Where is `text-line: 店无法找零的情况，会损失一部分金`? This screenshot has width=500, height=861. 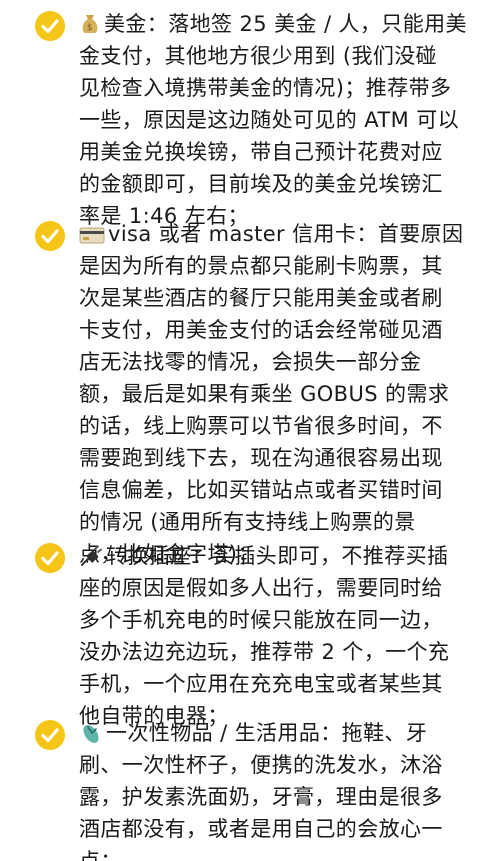
text-line: 店无法找零的情况，会损失一部分金 is located at coordinates (250, 362).